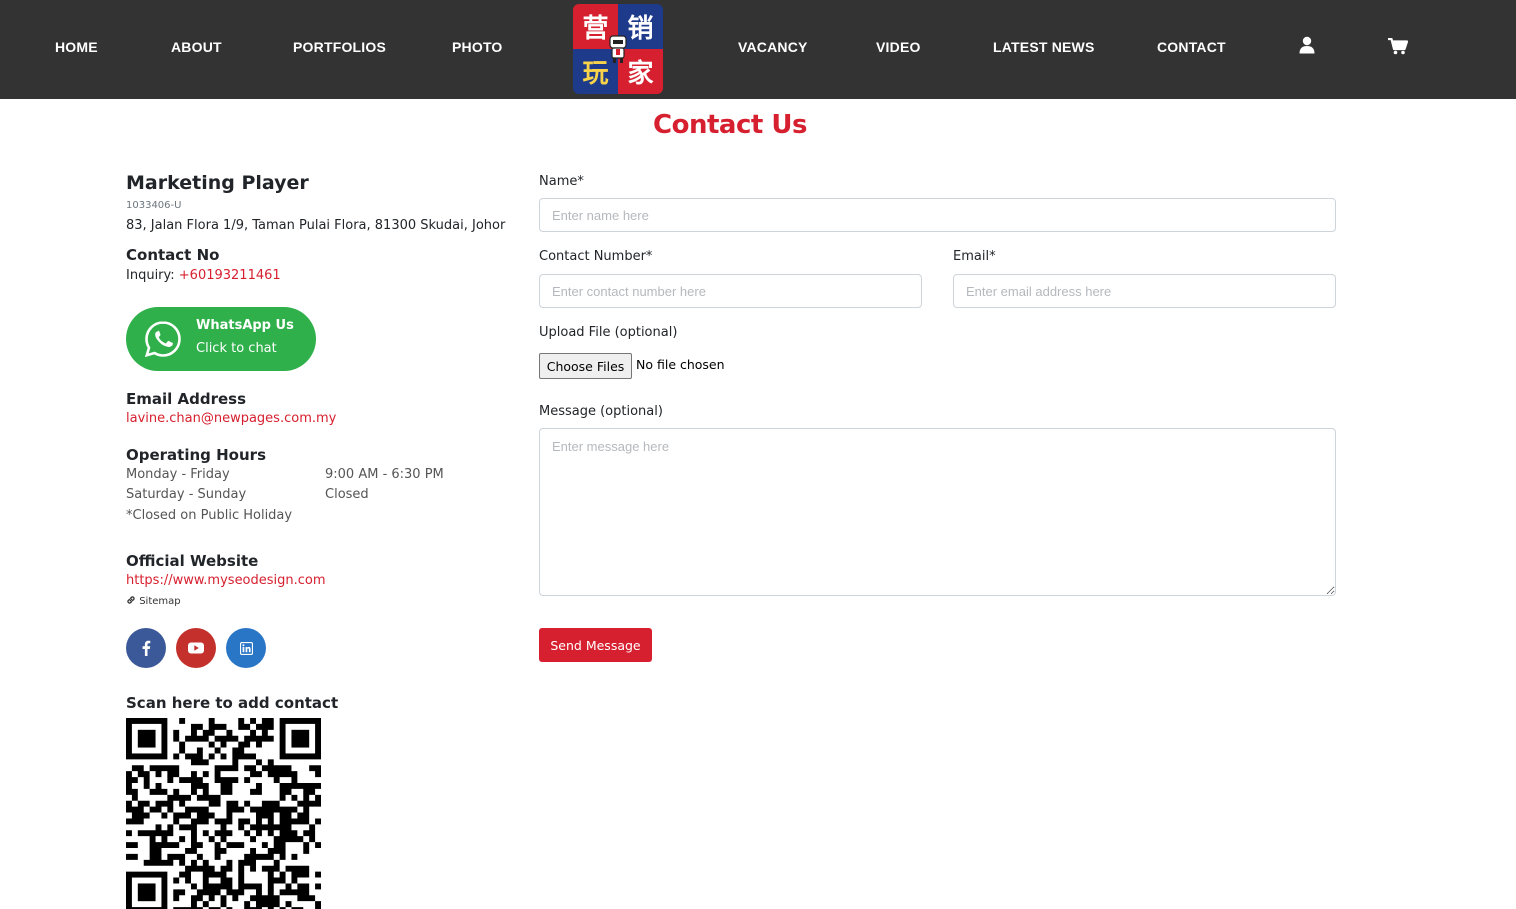 The width and height of the screenshot is (1516, 909). I want to click on choose-files-button: Choose Files, so click(585, 366).